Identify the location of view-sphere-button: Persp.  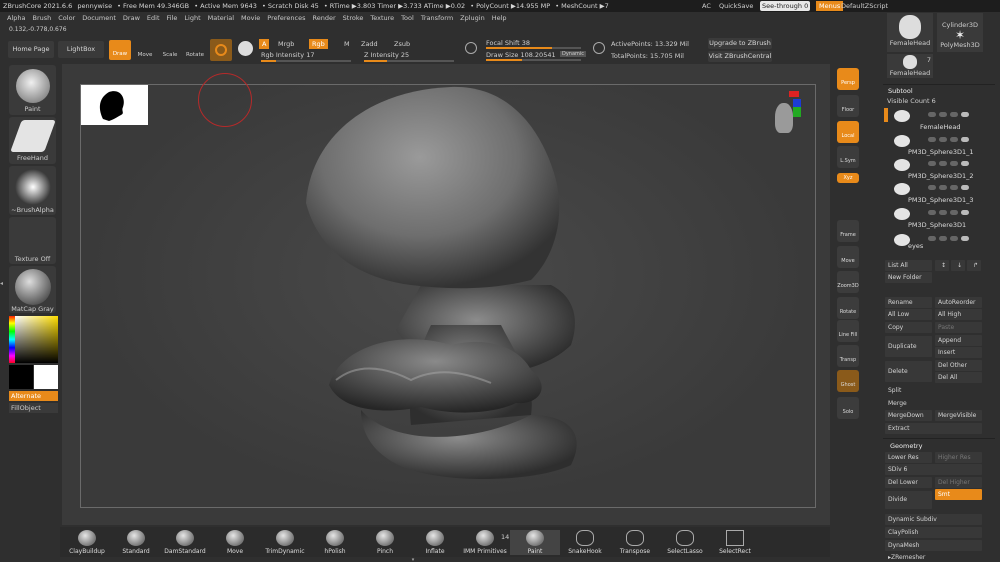
(848, 79).